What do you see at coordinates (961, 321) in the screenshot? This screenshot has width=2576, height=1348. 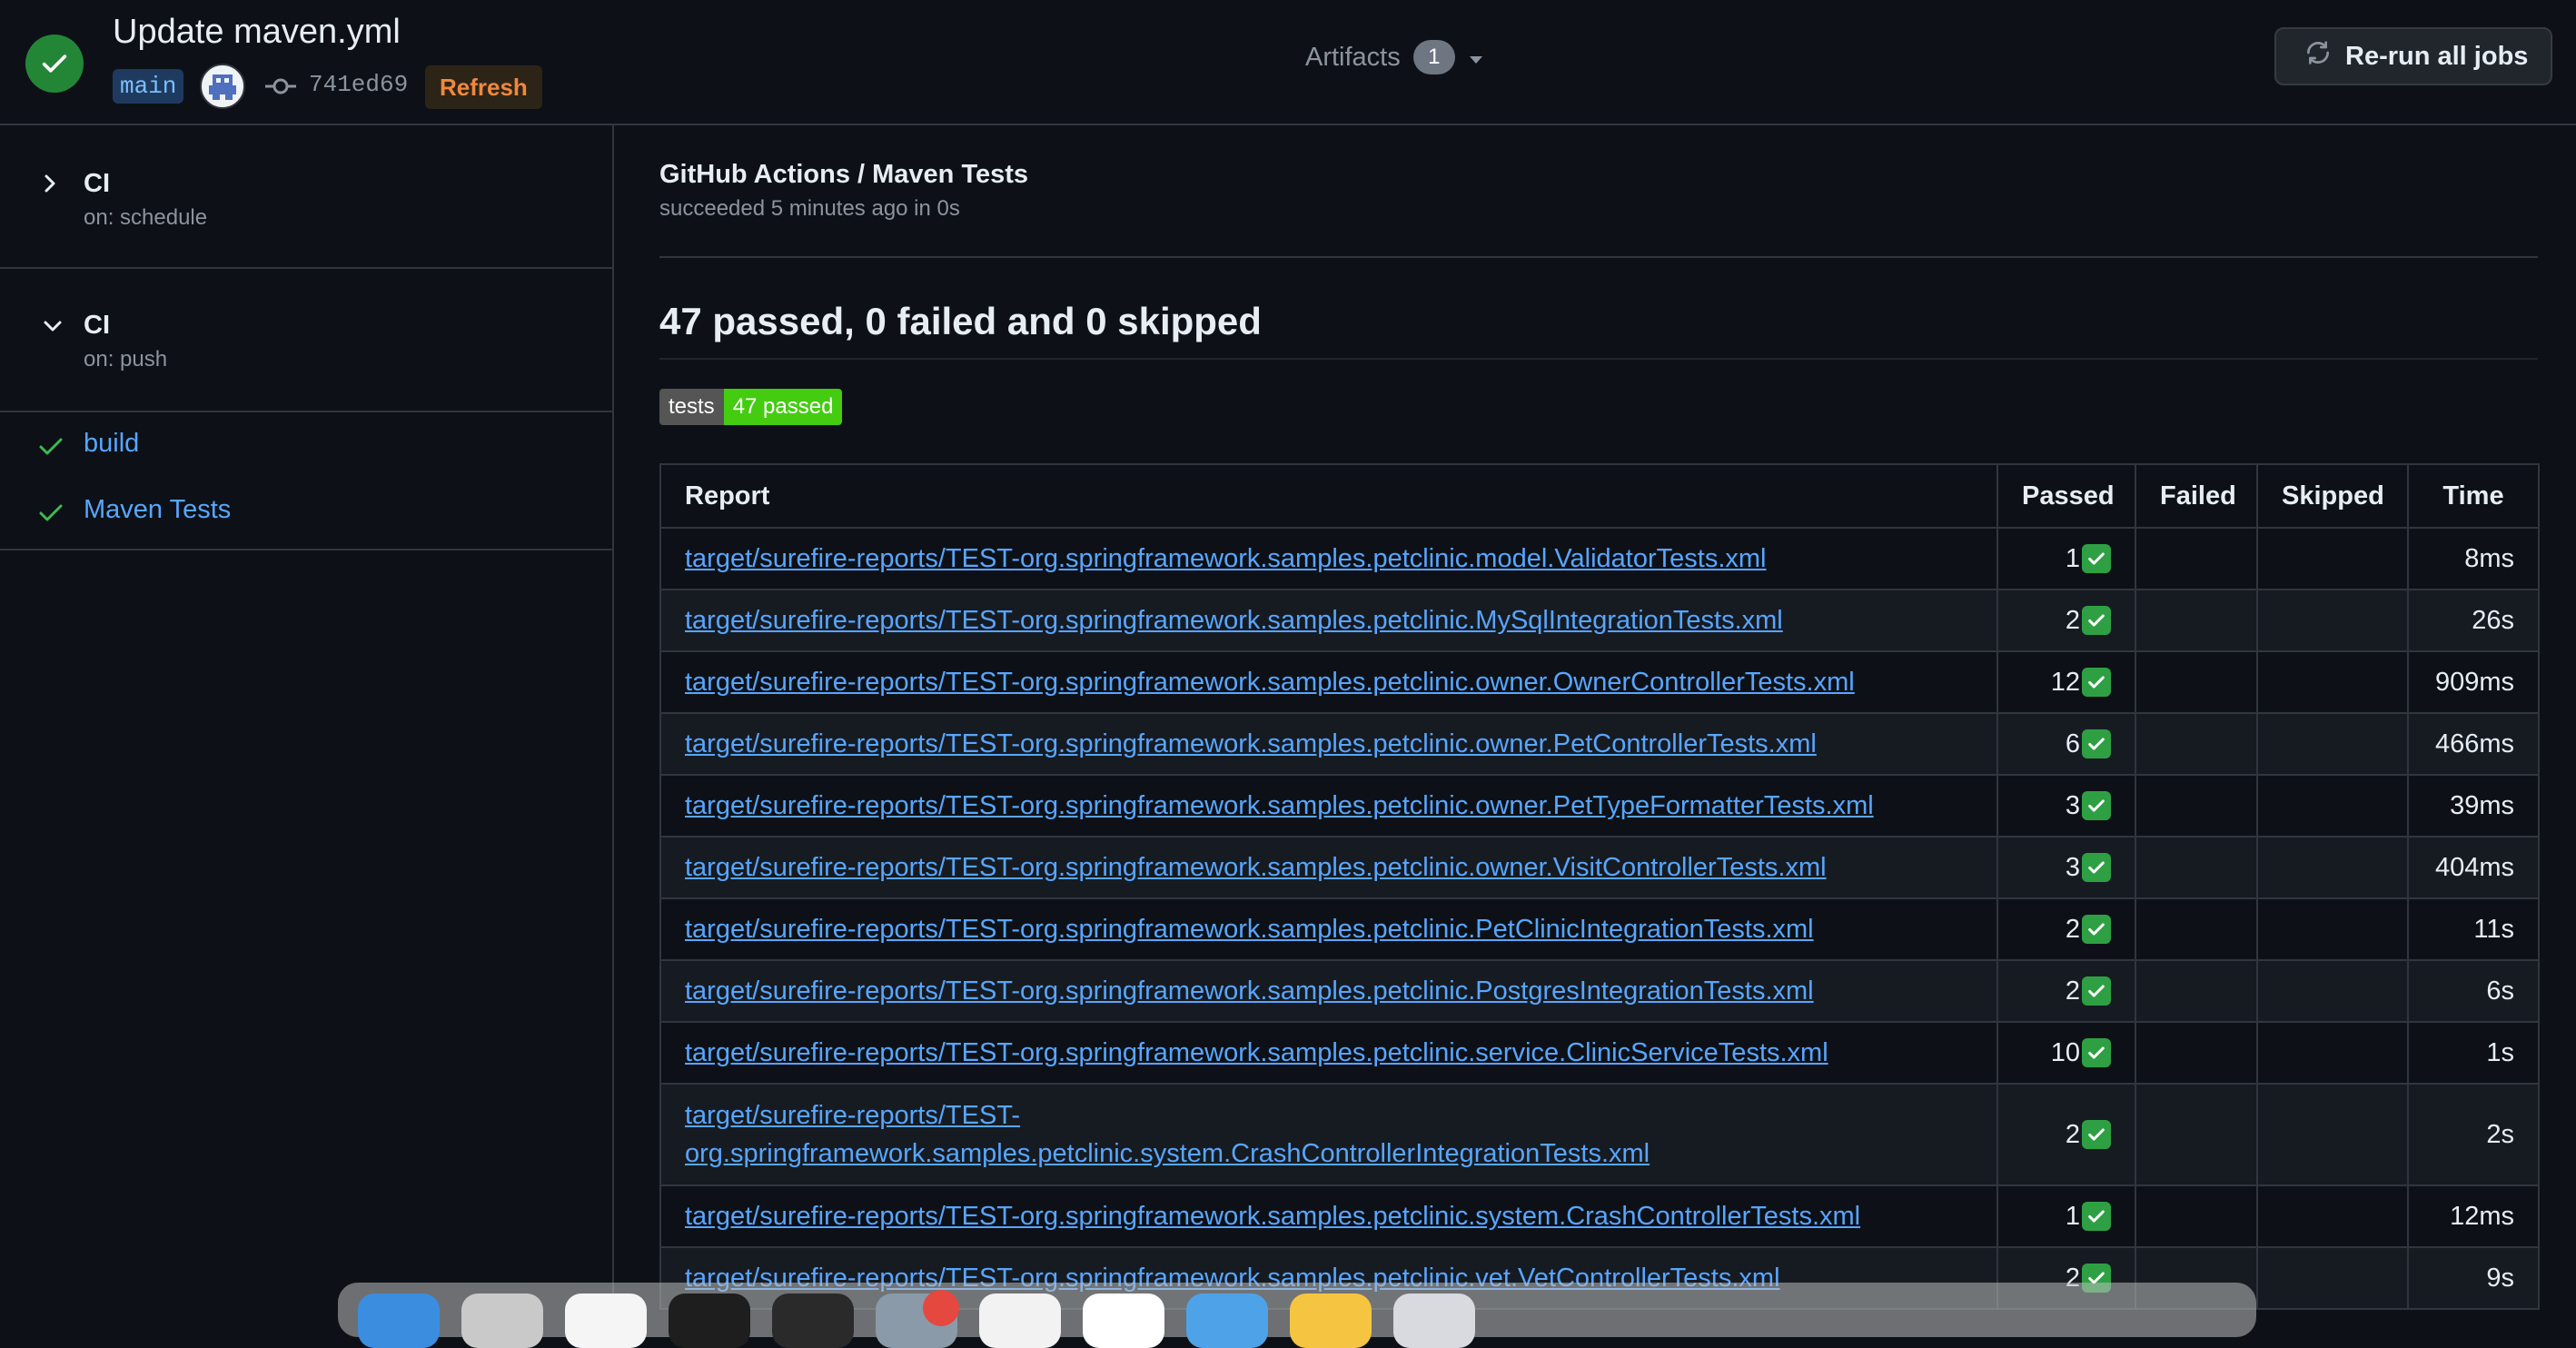 I see `test-summary-heading: 47 passed, 0 failed and 0 skipped` at bounding box center [961, 321].